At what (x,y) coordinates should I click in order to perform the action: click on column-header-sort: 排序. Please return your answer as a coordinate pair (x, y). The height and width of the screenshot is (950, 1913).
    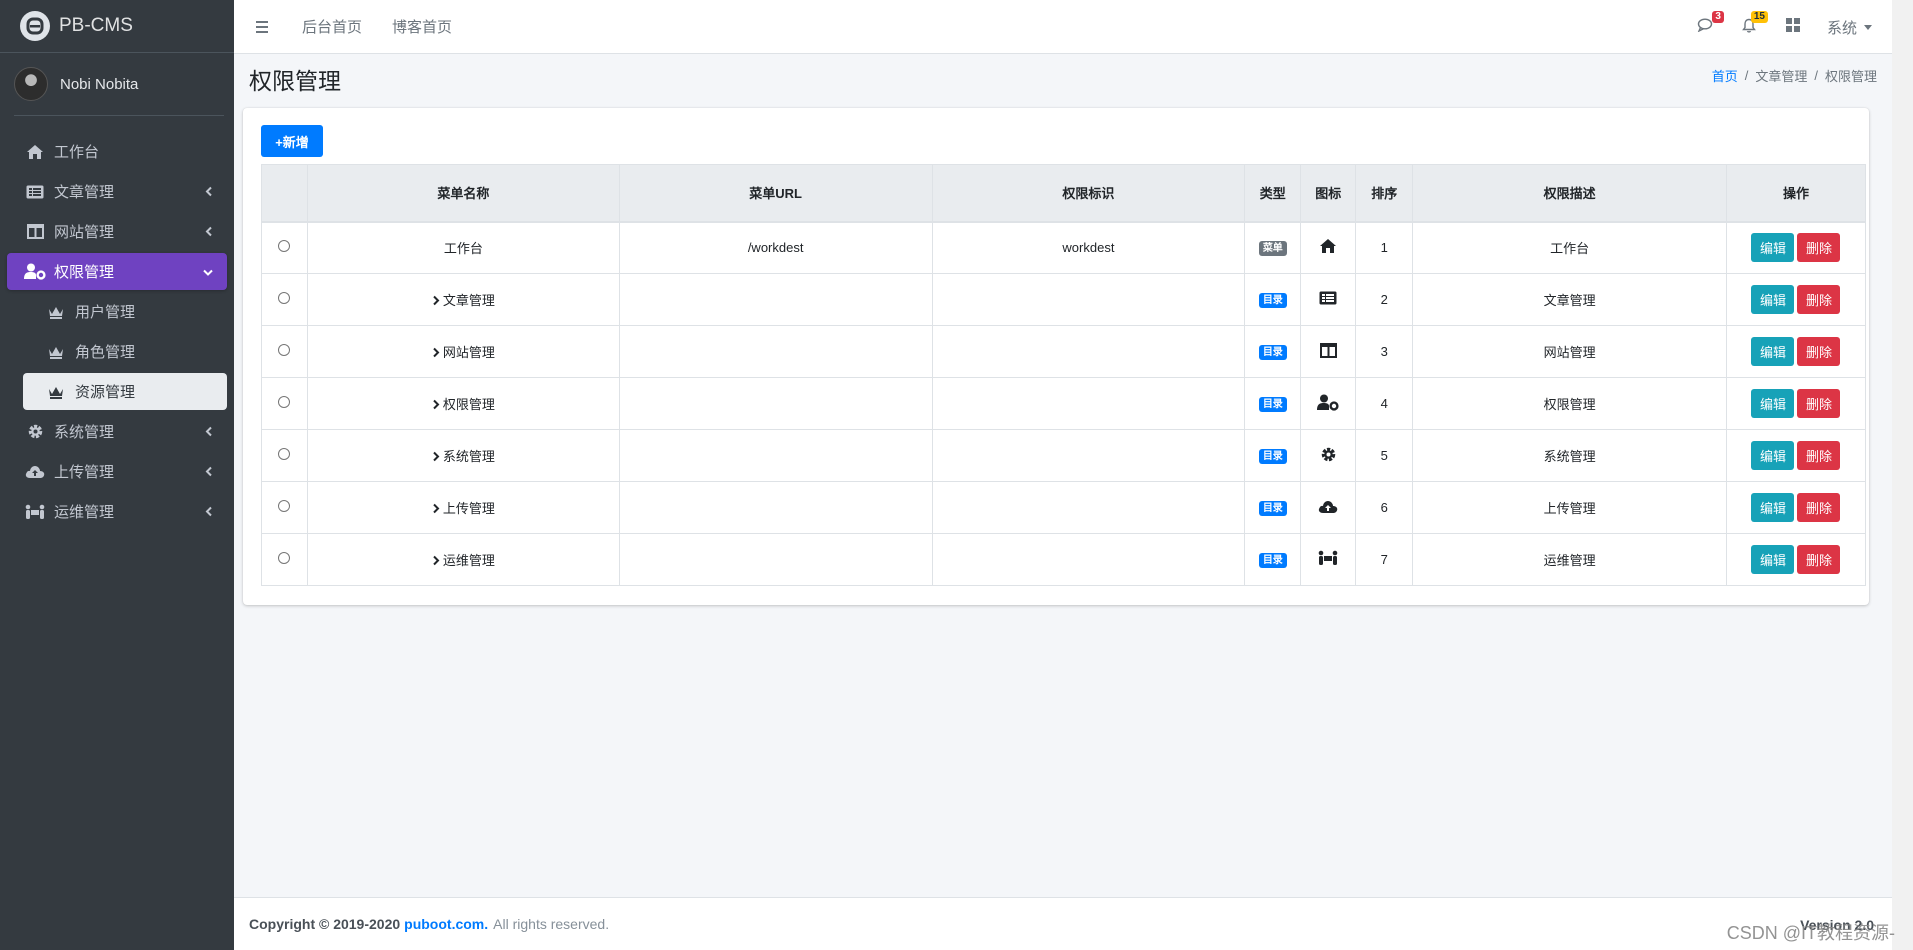
    Looking at the image, I should click on (1384, 193).